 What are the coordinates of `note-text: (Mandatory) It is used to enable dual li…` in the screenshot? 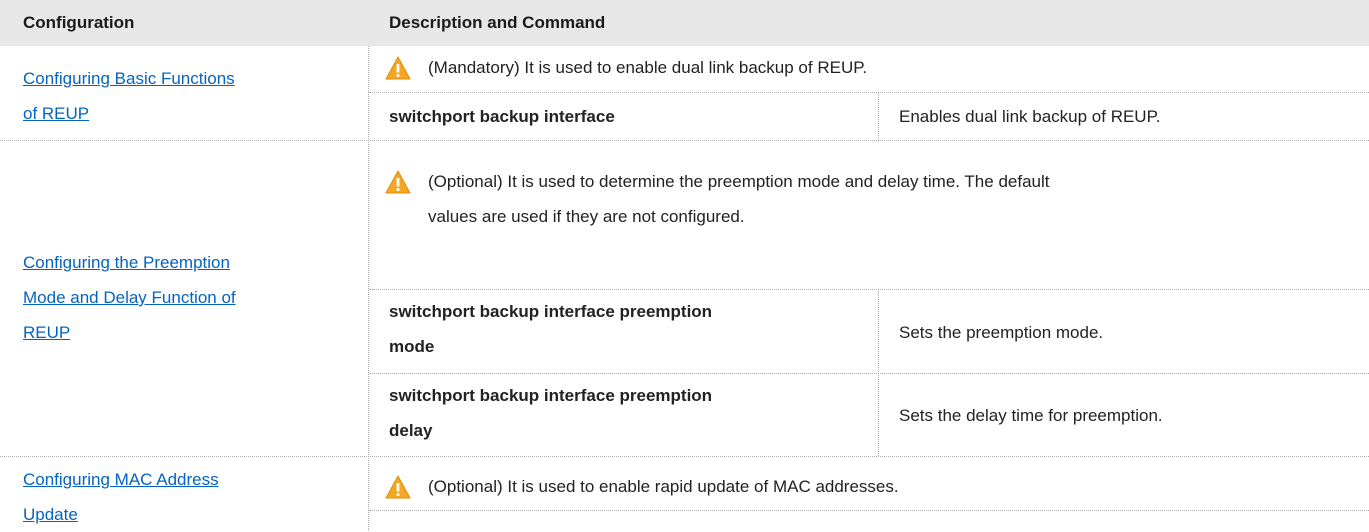 It's located at (648, 67).